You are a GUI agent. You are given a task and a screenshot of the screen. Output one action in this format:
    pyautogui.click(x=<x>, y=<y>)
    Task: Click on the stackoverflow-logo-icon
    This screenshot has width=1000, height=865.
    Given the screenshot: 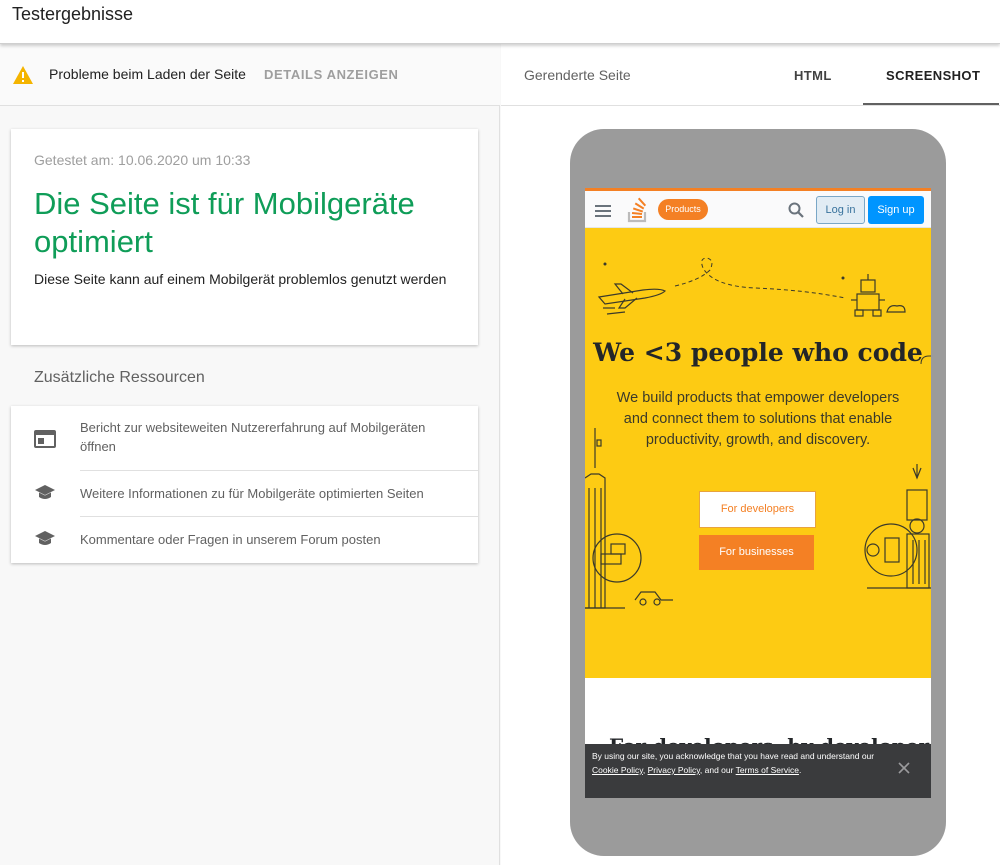 What is the action you would take?
    pyautogui.click(x=638, y=210)
    